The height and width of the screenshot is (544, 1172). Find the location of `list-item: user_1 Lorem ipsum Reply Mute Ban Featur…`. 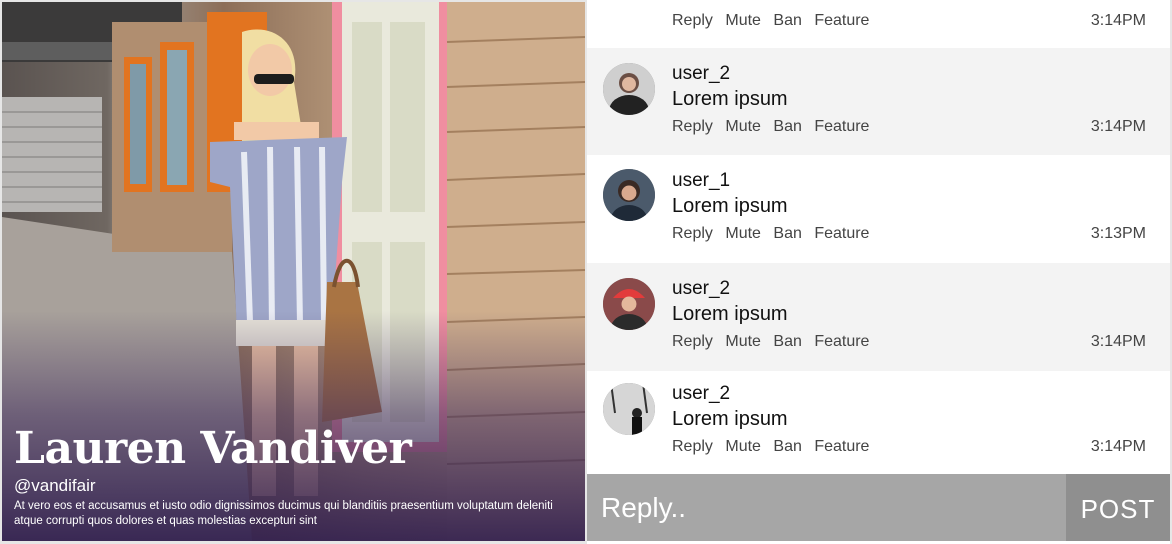

list-item: user_1 Lorem ipsum Reply Mute Ban Featur… is located at coordinates (878, 209).